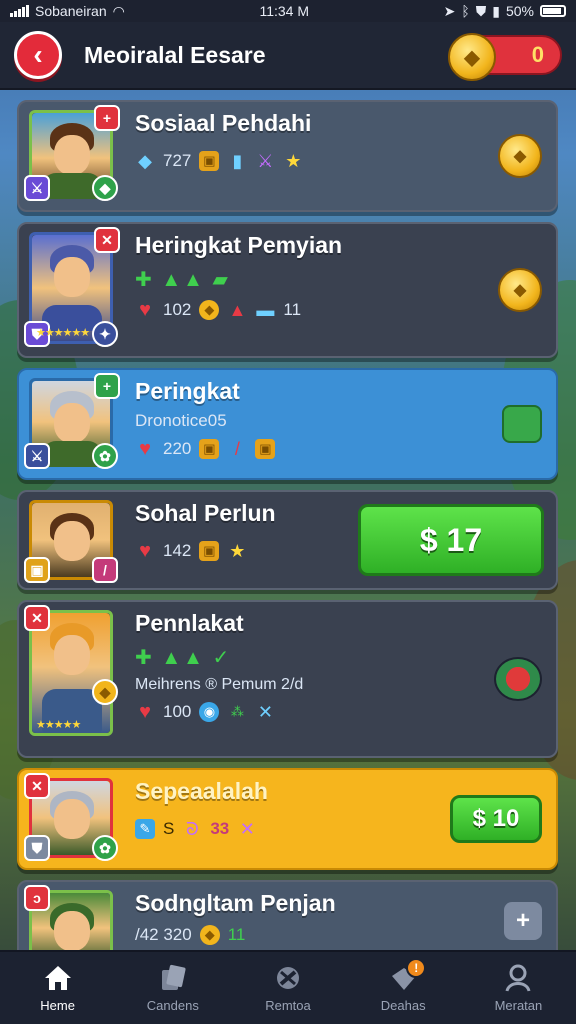 Image resolution: width=576 pixels, height=1024 pixels. Describe the element at coordinates (71, 11) in the screenshot. I see `carrier-label: Sobaneiran` at that location.